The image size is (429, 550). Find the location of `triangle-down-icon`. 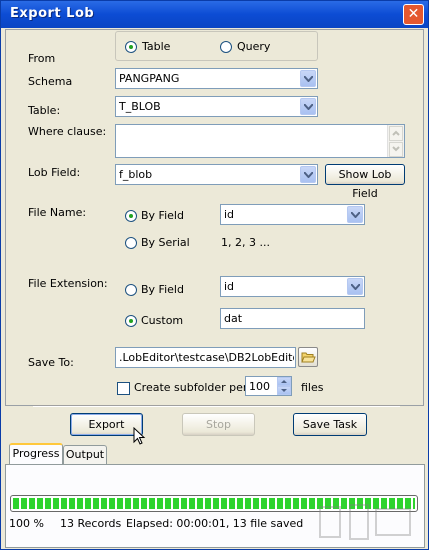

triangle-down-icon is located at coordinates (284, 390).